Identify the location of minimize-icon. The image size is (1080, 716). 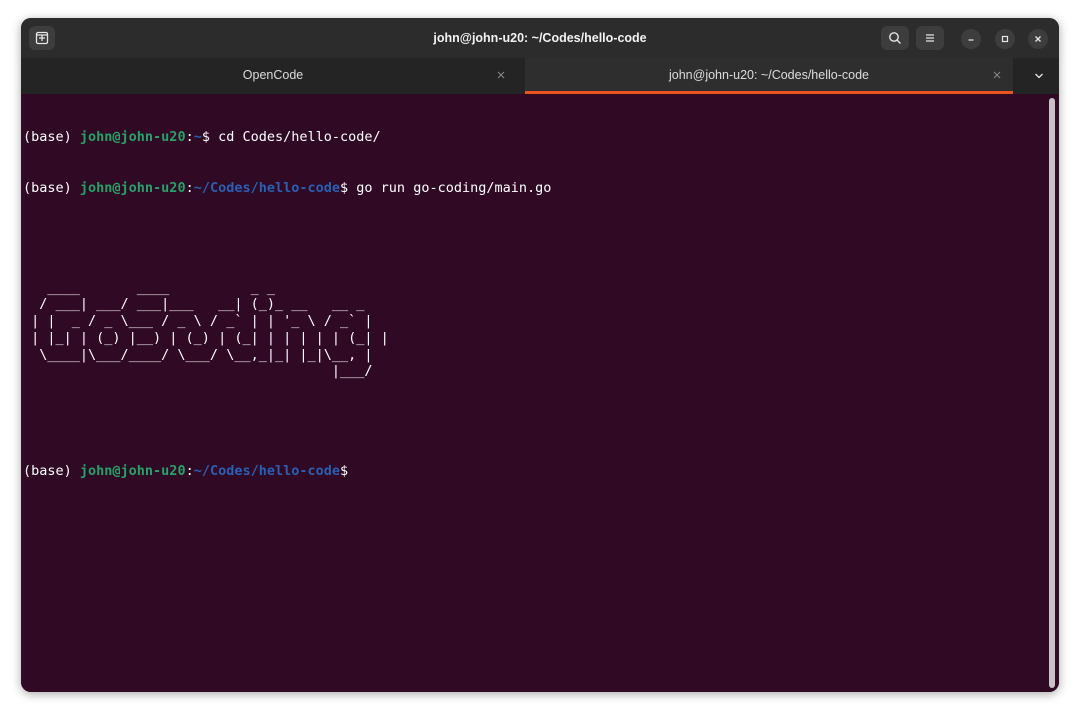
(971, 40).